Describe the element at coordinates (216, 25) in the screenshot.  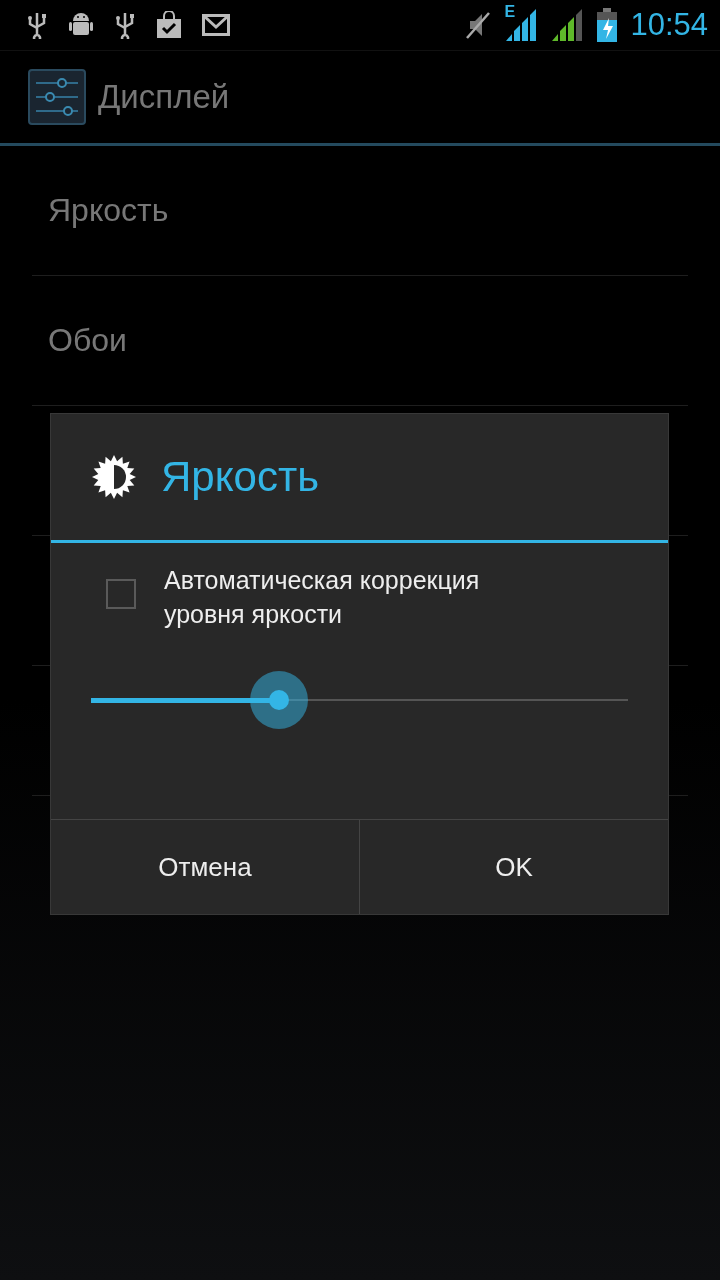
I see `mail-icon` at that location.